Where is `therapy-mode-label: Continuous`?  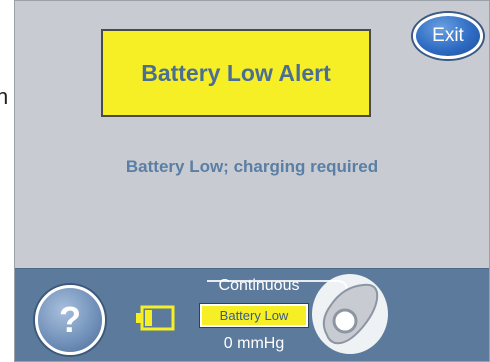
therapy-mode-label: Continuous is located at coordinates (259, 285).